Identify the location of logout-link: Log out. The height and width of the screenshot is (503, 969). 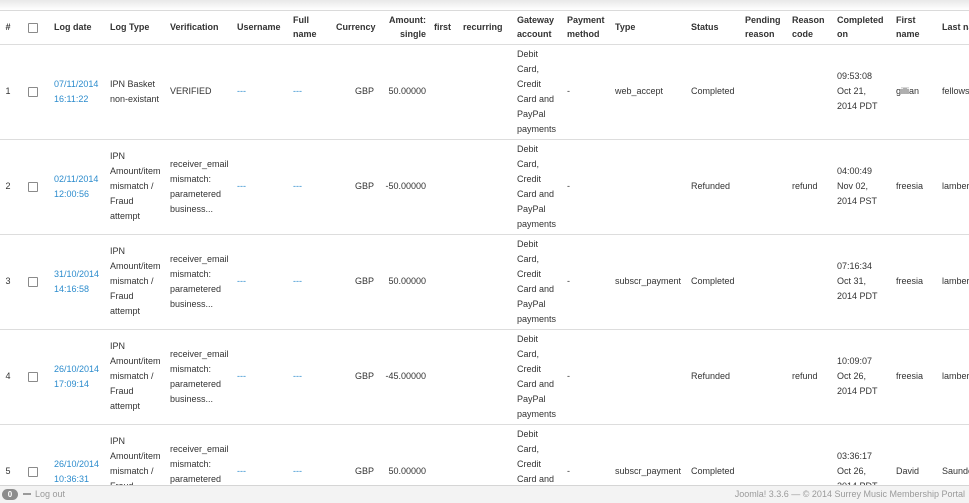
(44, 494).